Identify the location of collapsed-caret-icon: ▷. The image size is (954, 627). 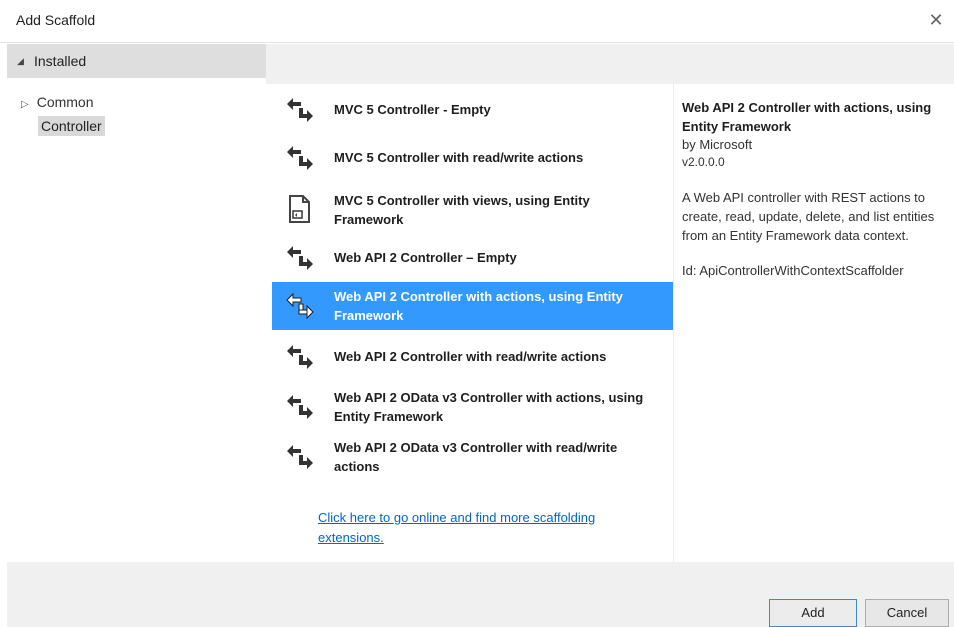
(25, 104).